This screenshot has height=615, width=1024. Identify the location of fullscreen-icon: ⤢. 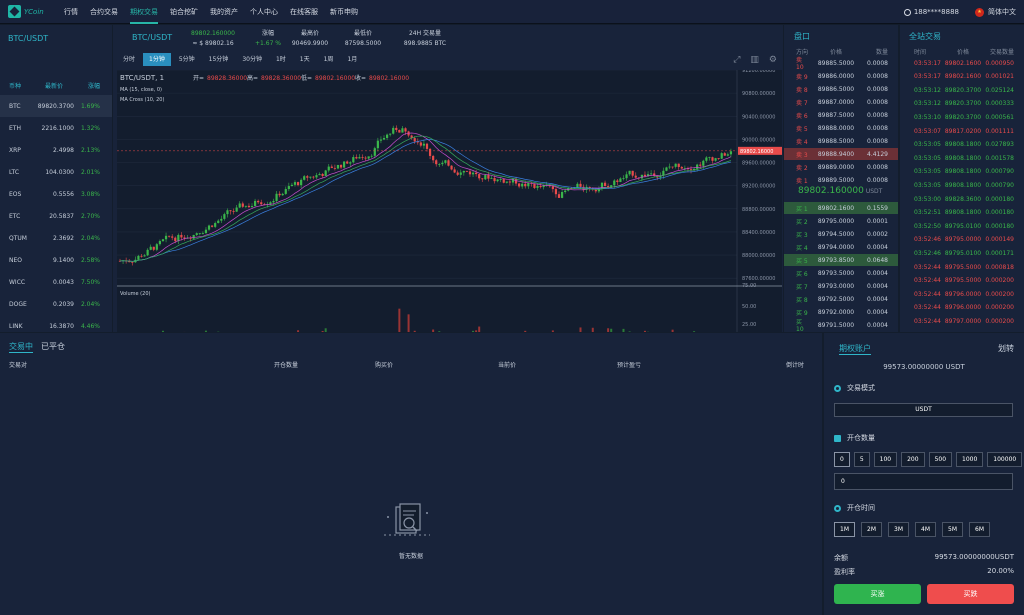
(736, 60).